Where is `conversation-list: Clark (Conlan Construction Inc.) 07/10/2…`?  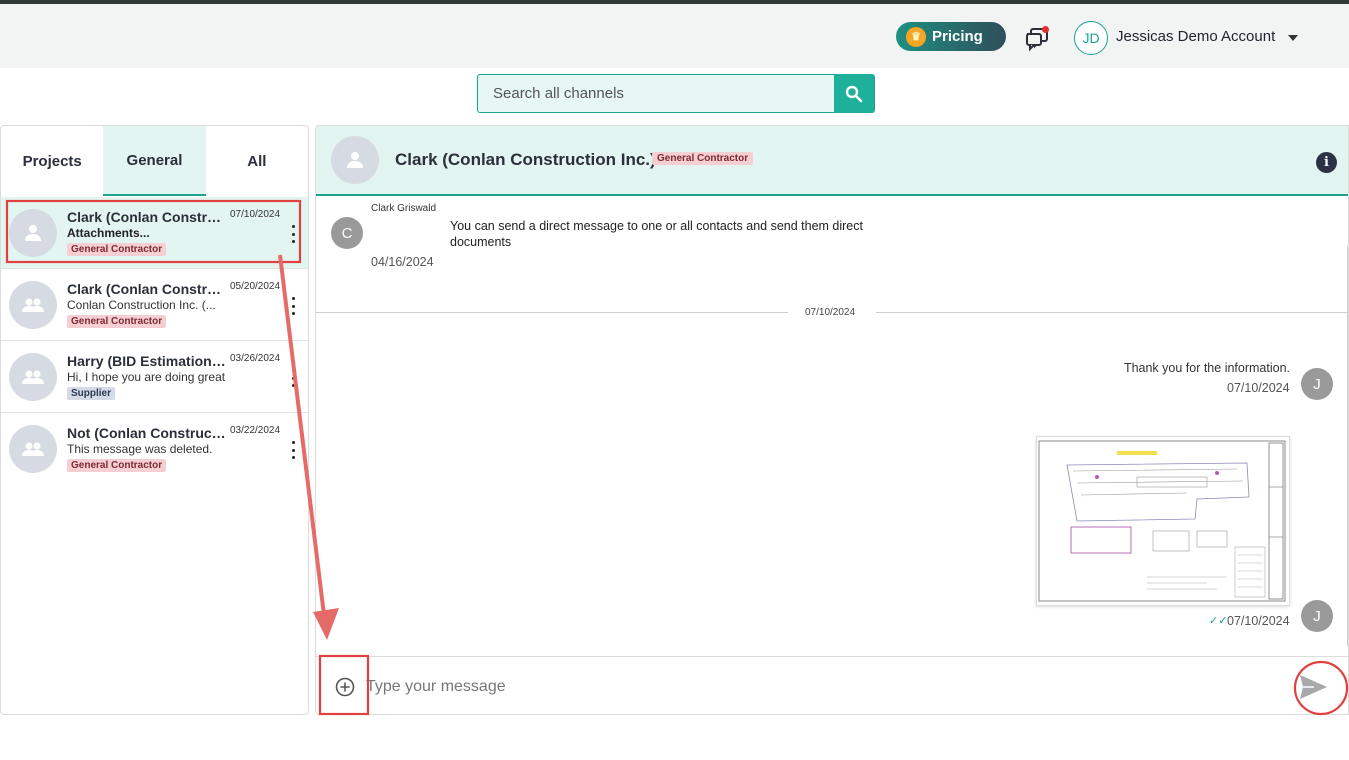 conversation-list: Clark (Conlan Construction Inc.) 07/10/2… is located at coordinates (154, 341).